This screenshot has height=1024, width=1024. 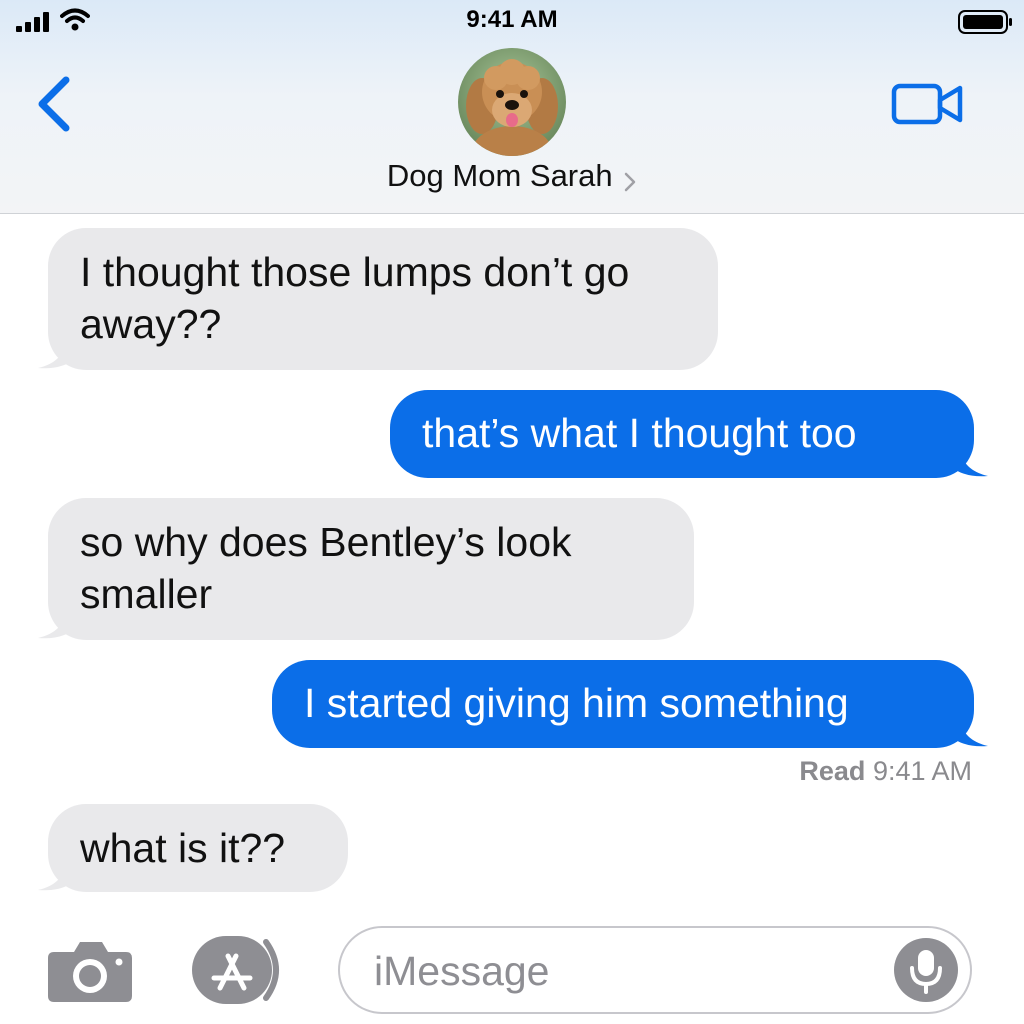 I want to click on message-bubble-incoming: I thought those lumps don’t go away??, so click(x=383, y=299).